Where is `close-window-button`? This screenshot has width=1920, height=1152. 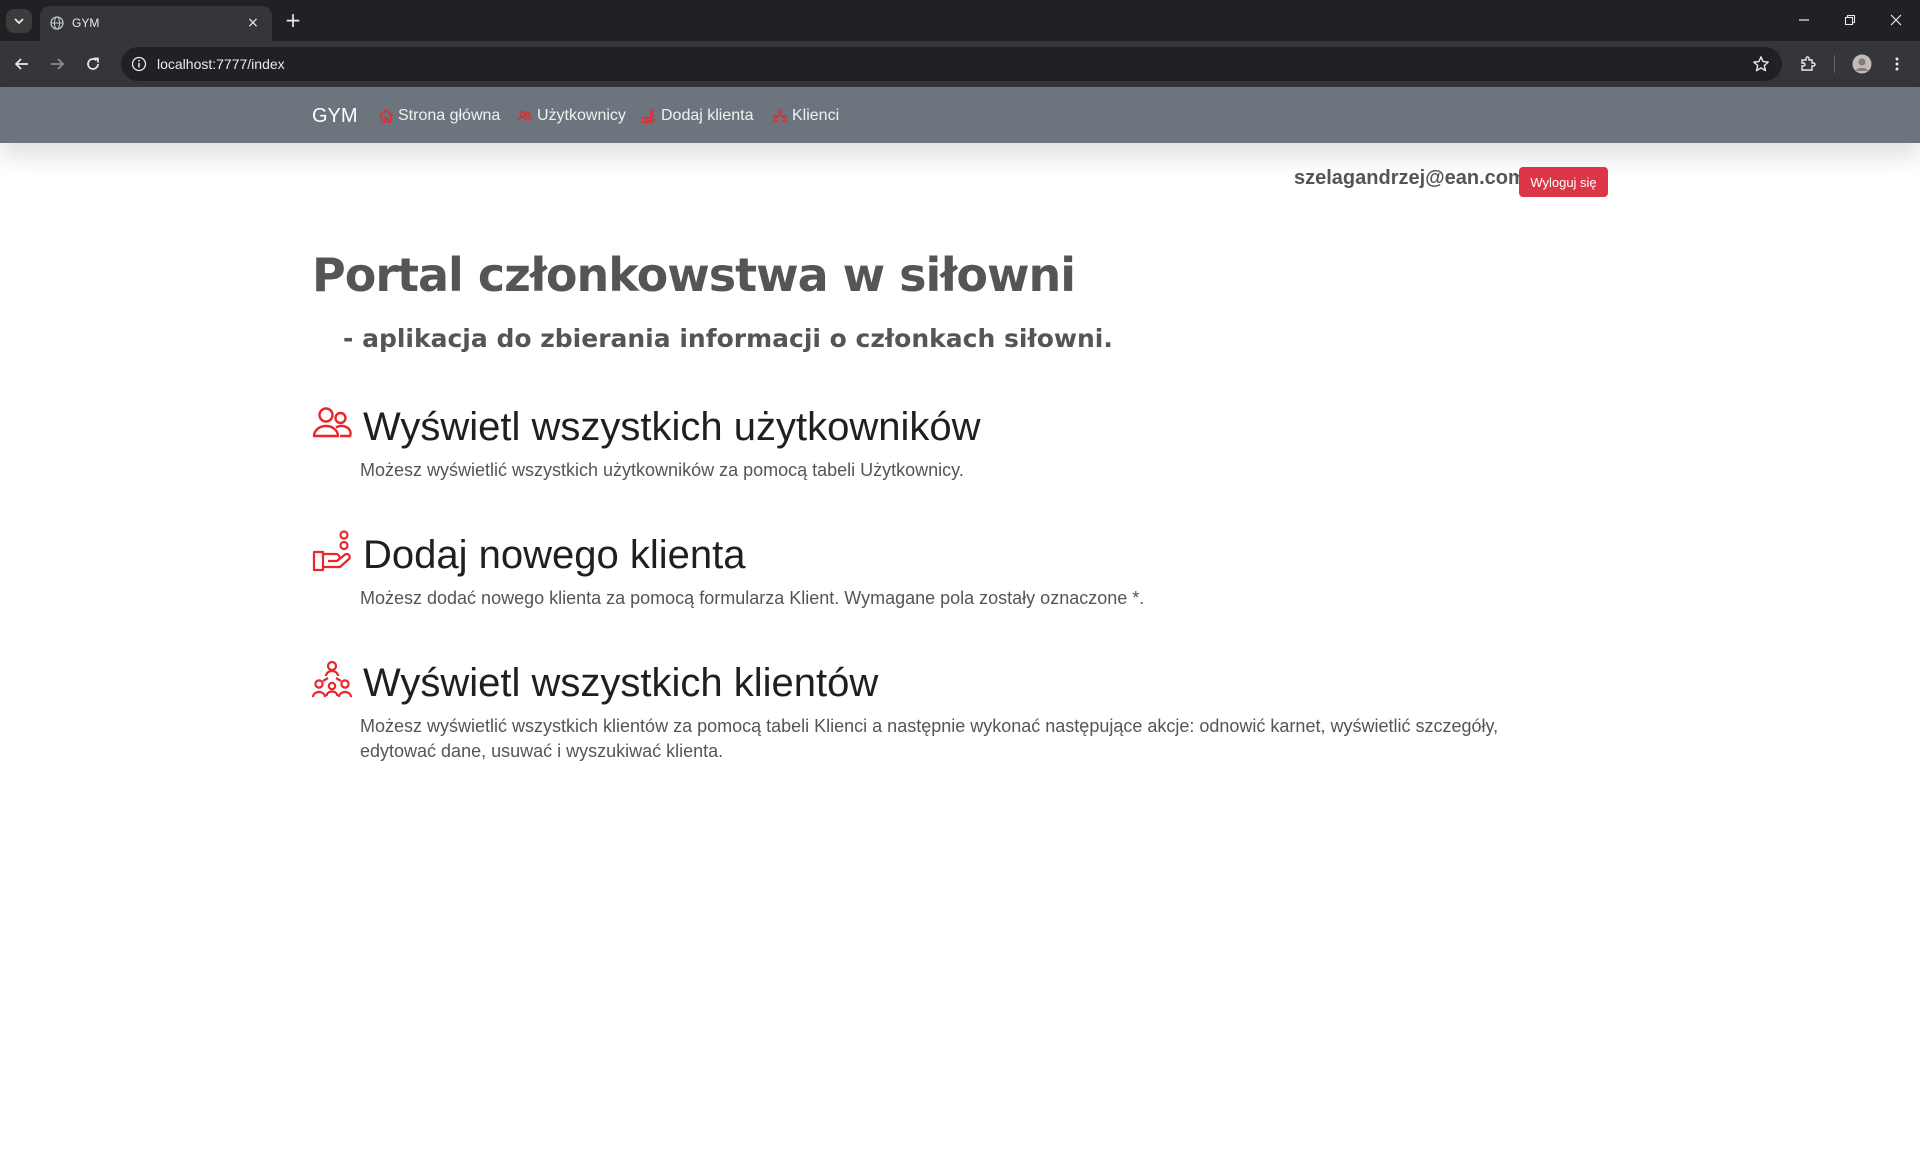
close-window-button is located at coordinates (1896, 20).